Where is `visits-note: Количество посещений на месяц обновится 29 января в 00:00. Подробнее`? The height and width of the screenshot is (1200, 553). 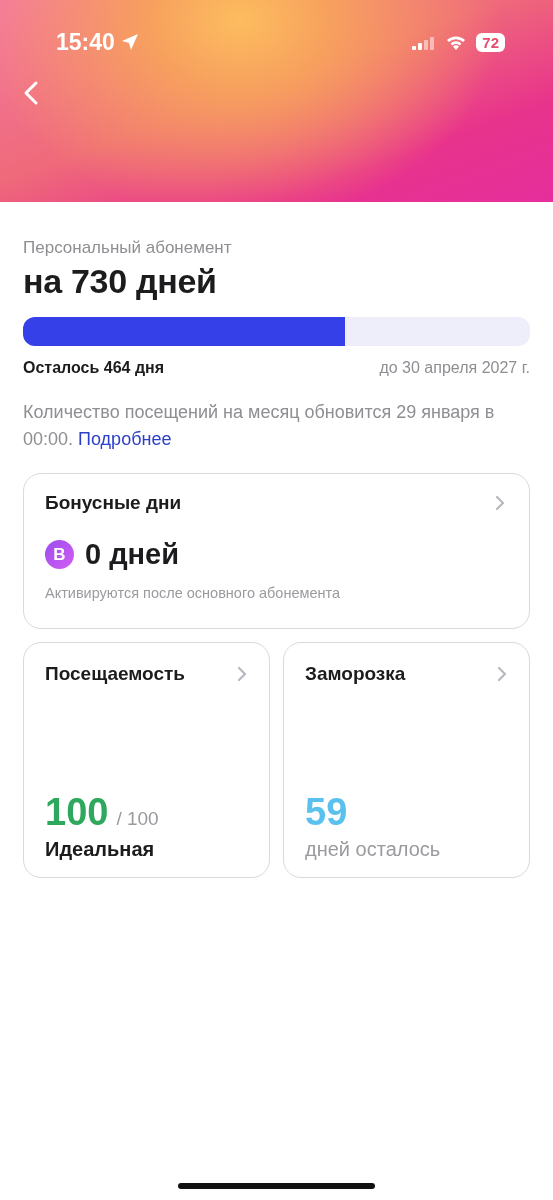
visits-note: Количество посещений на месяц обновится 29 января в 00:00. Подробнее is located at coordinates (259, 426).